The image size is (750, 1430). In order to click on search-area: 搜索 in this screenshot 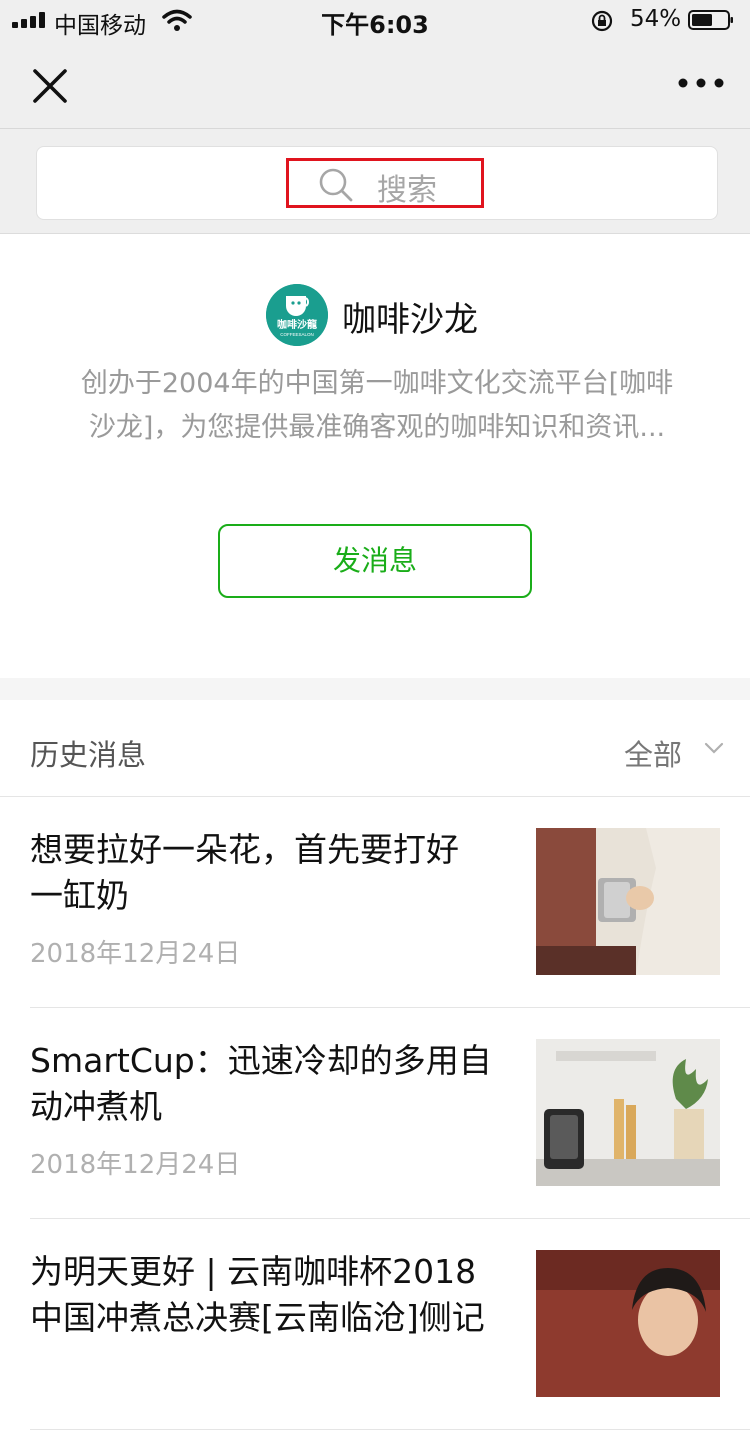, I will do `click(375, 181)`.